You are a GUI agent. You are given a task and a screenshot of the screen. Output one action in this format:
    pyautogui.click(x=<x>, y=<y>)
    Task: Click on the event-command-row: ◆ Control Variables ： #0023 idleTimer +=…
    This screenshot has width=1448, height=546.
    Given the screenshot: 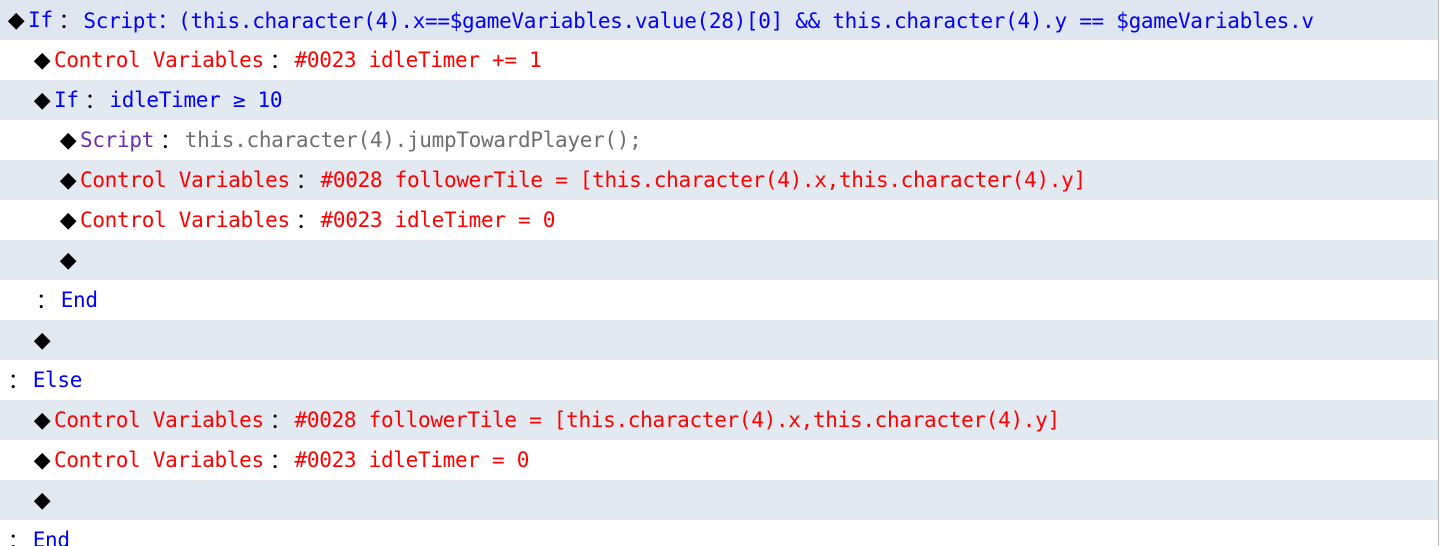 What is the action you would take?
    pyautogui.click(x=719, y=60)
    